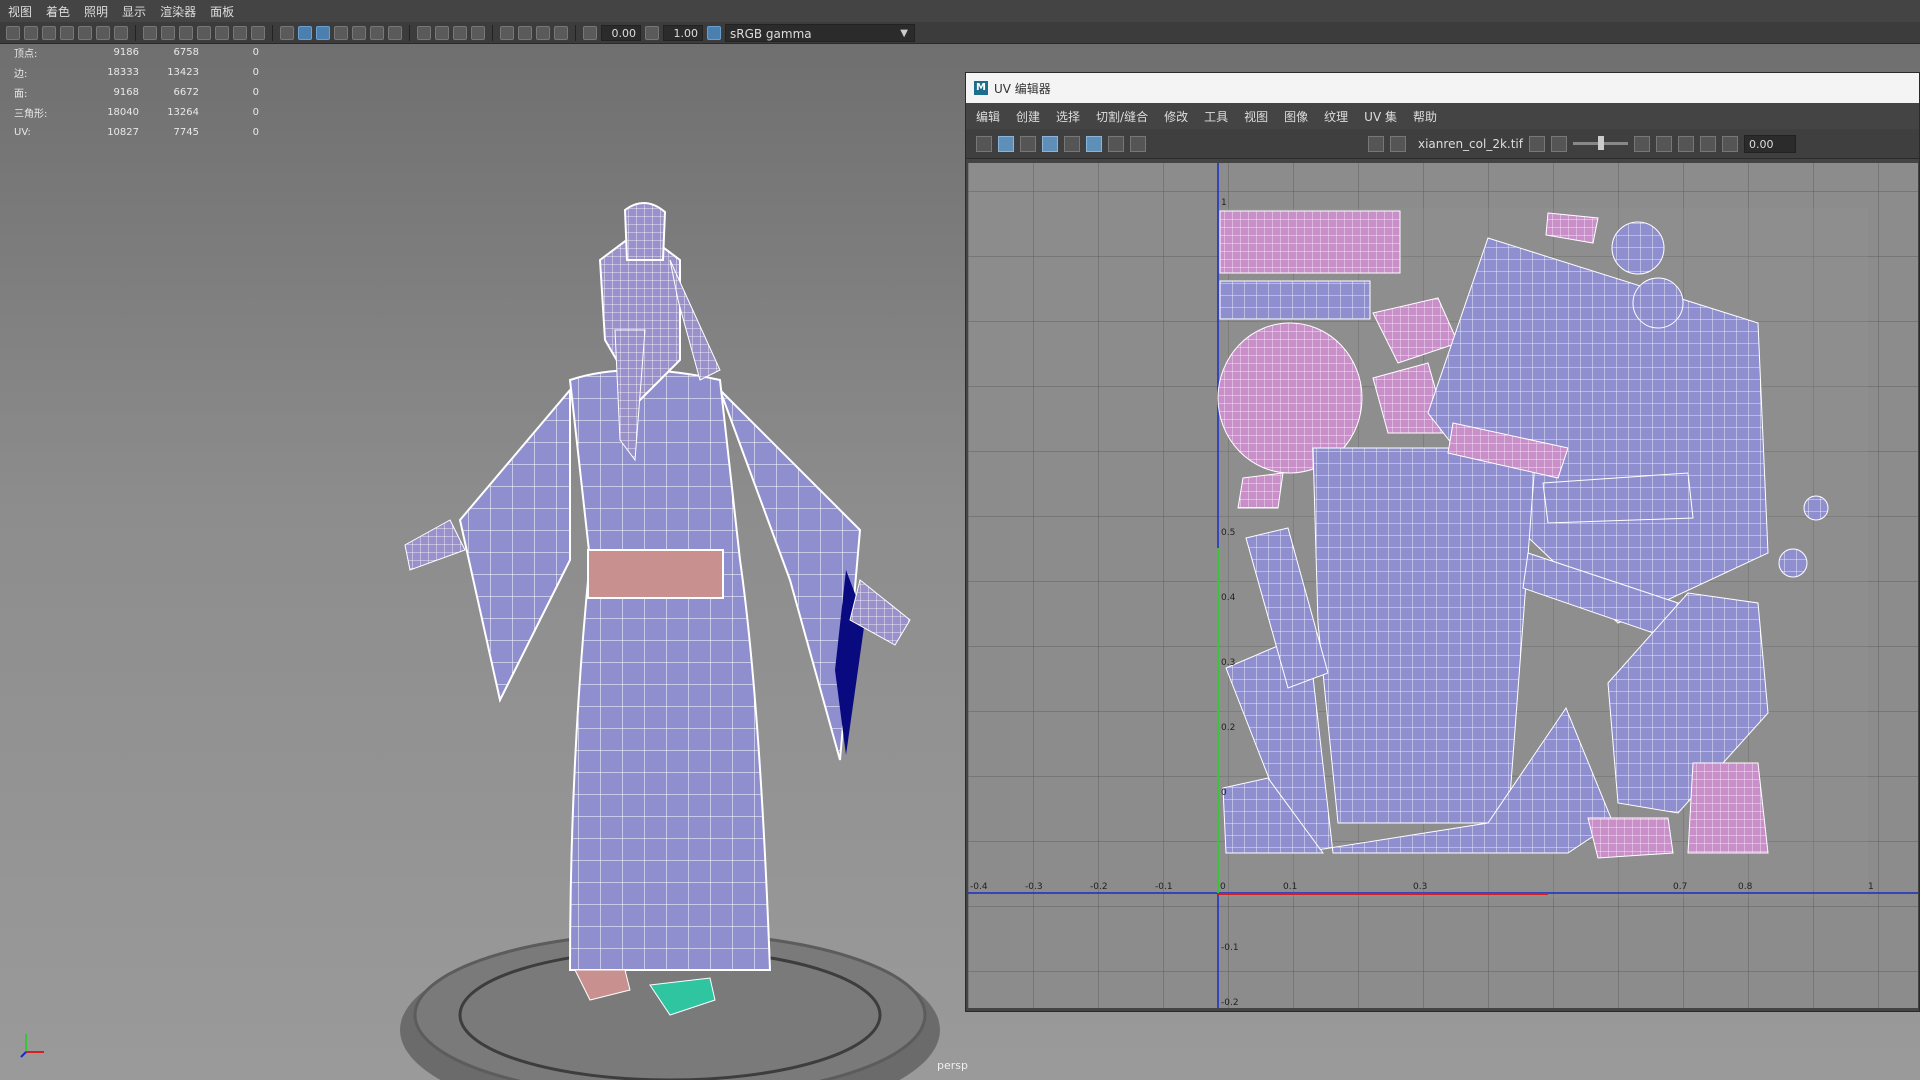 The image size is (1920, 1080). I want to click on color-space-dropdown: sRGB gamma ▼, so click(820, 32).